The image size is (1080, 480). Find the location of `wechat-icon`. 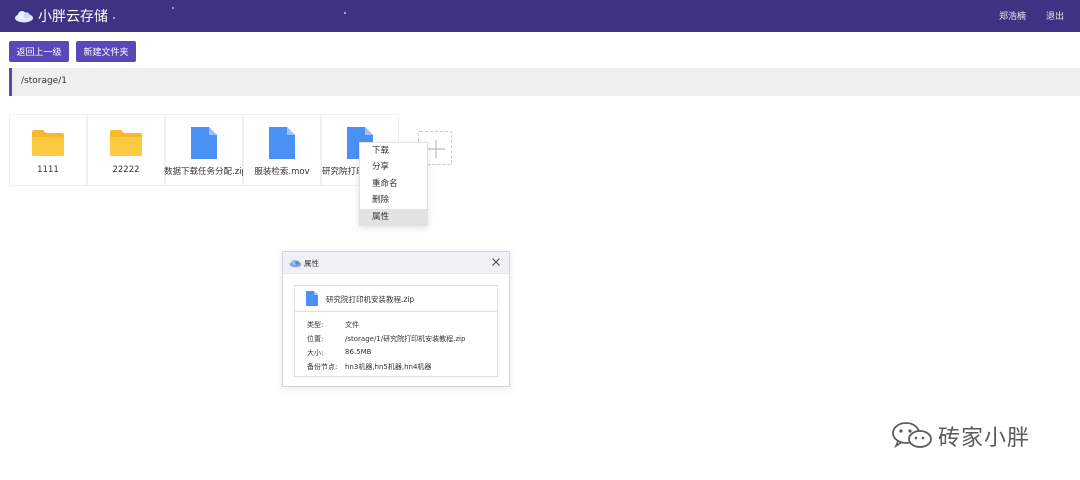

wechat-icon is located at coordinates (912, 435).